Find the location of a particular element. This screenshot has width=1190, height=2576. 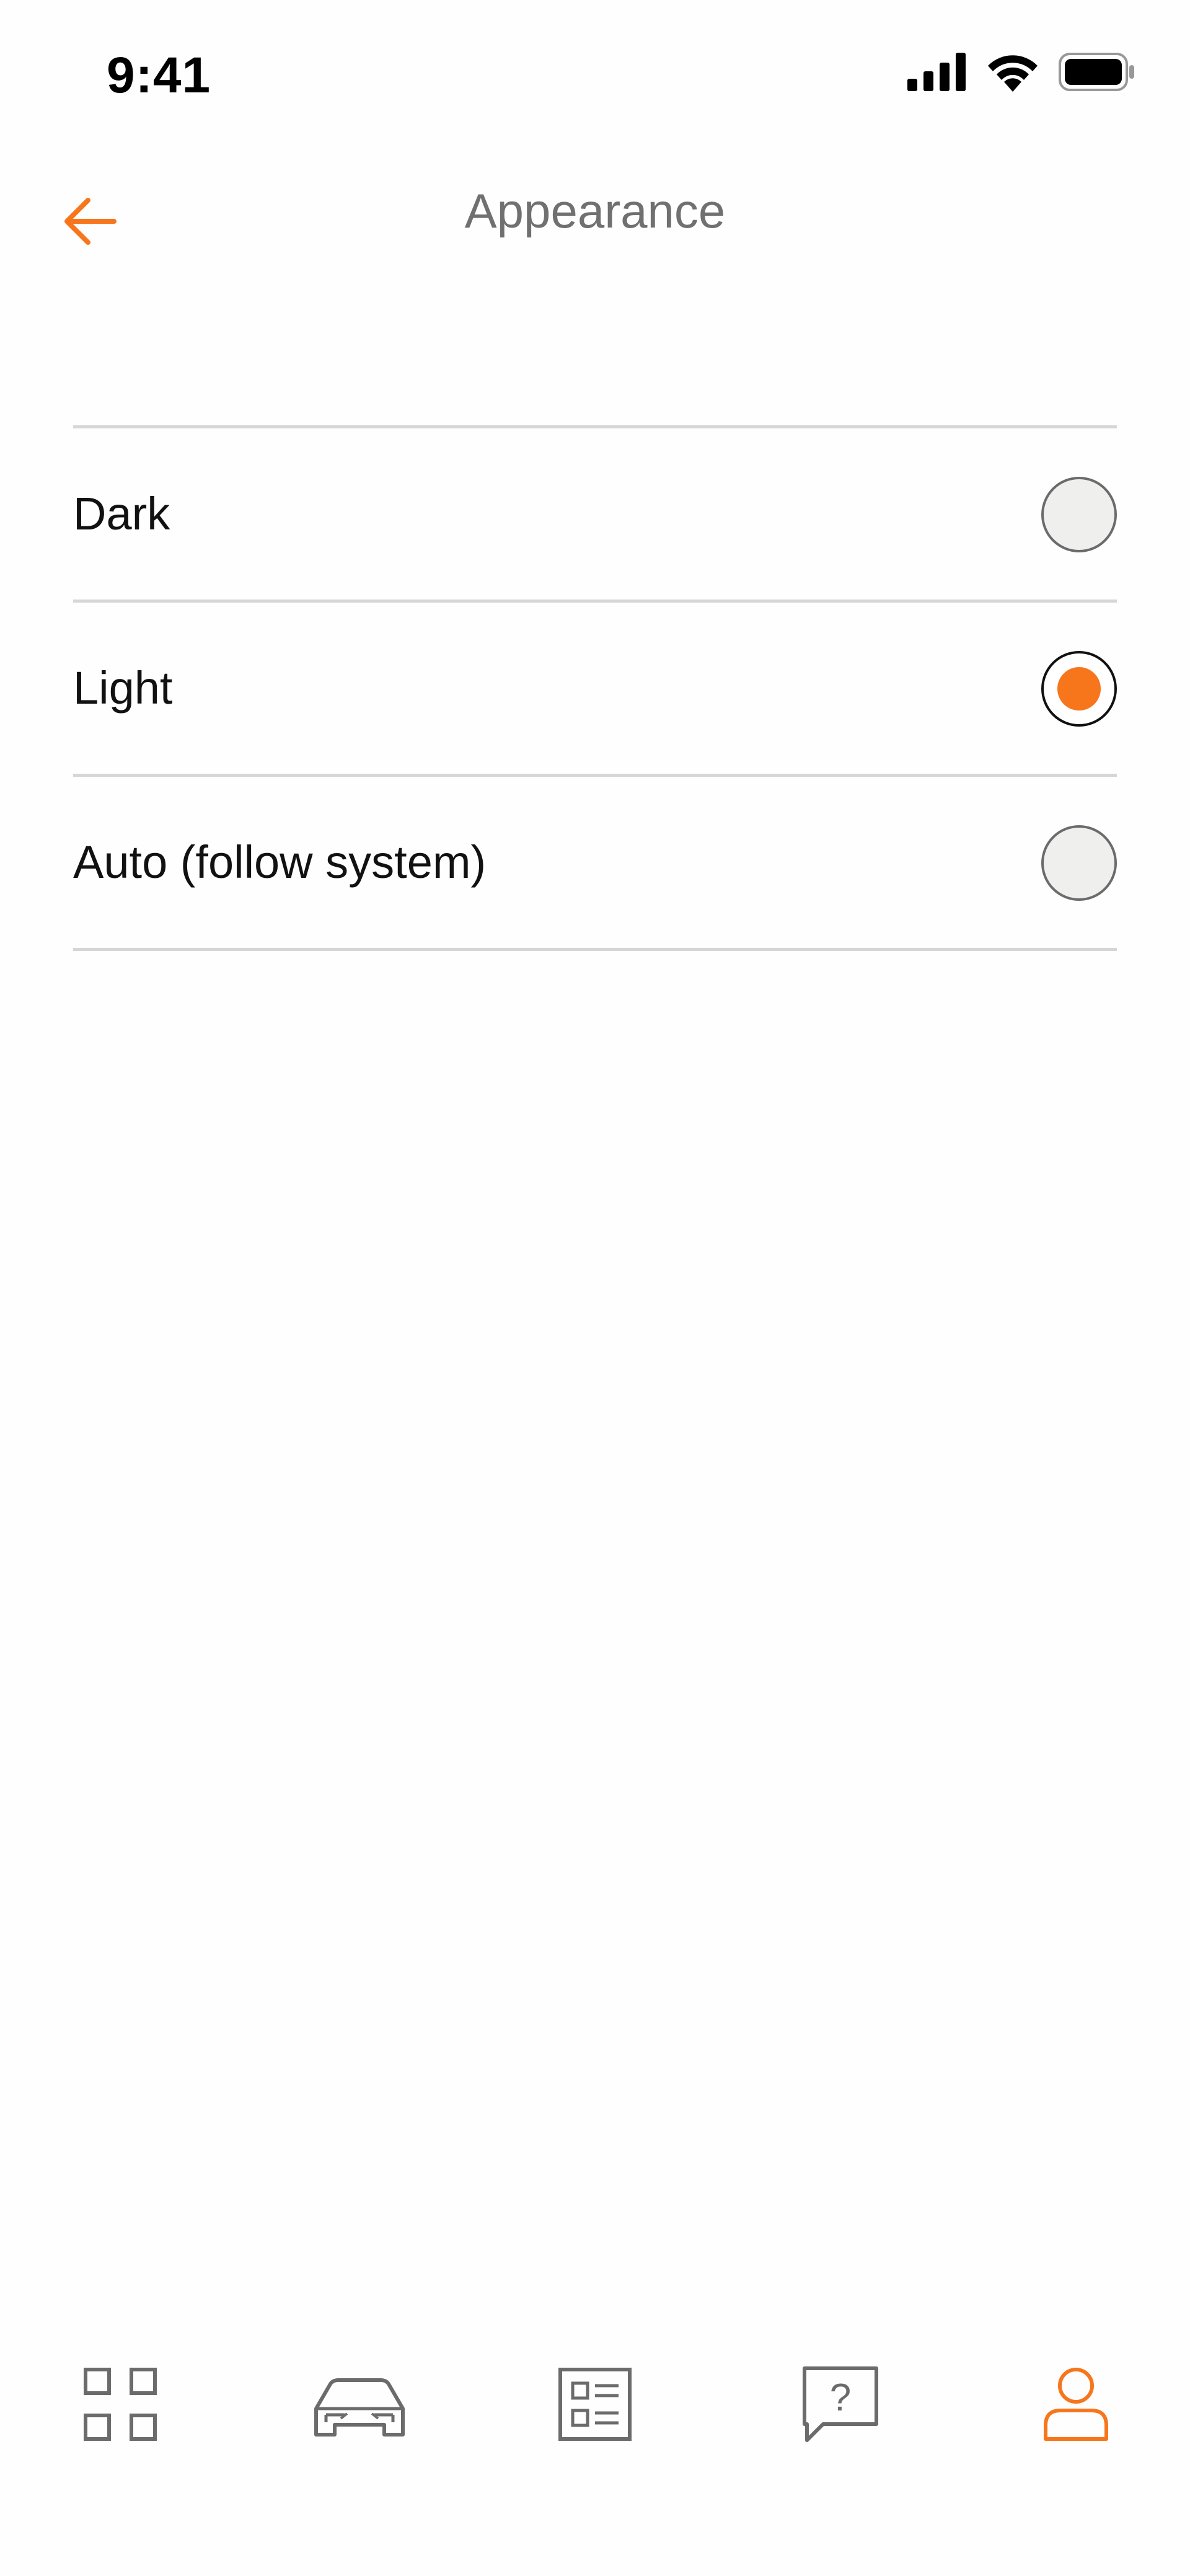

list-icon is located at coordinates (595, 2406).